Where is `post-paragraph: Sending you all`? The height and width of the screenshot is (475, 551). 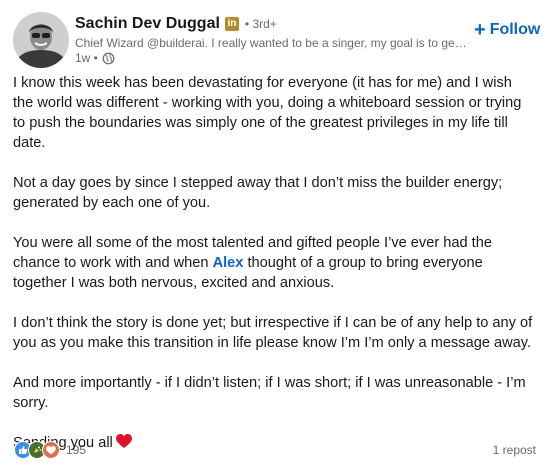
post-paragraph: Sending you all is located at coordinates (274, 444).